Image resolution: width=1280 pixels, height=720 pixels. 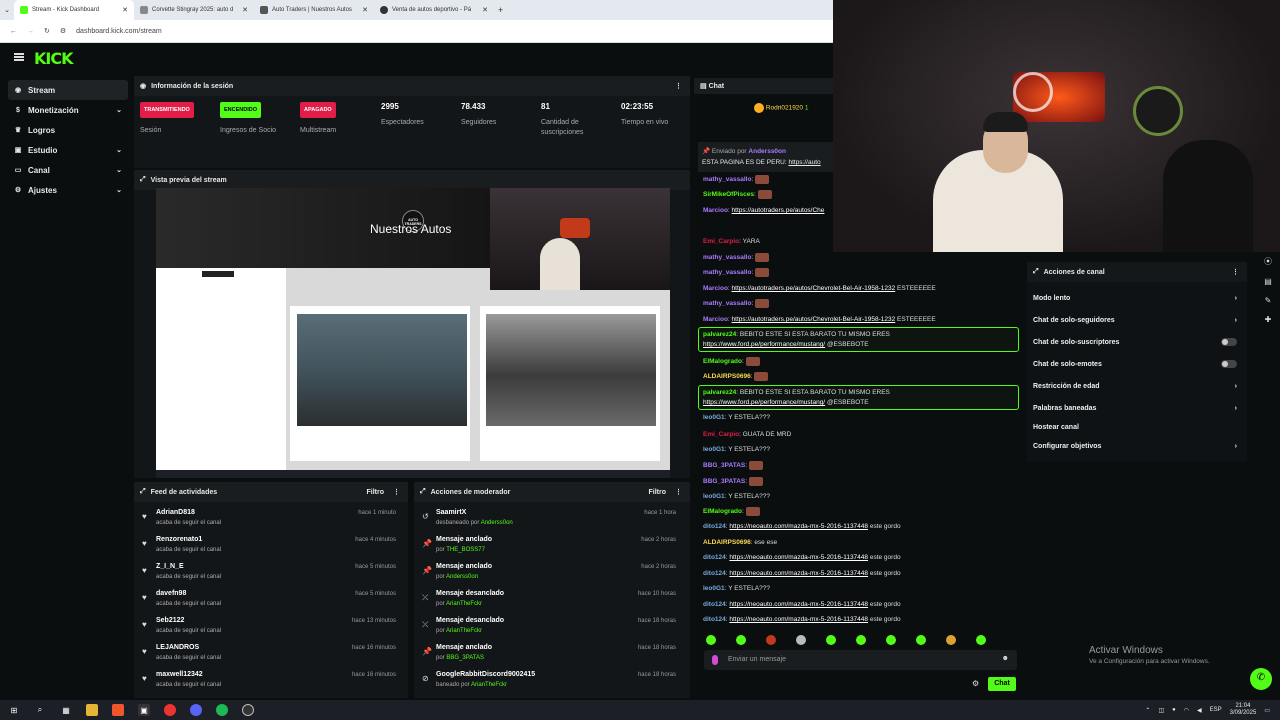 I want to click on chat-username: SirMikeOfPisces, so click(x=728, y=194).